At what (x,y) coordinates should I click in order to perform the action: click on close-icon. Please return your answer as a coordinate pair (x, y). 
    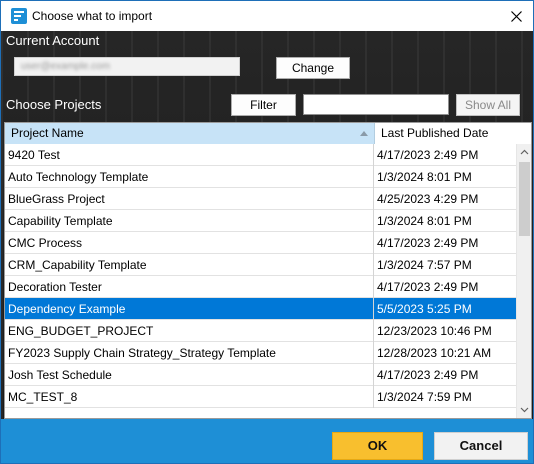
    Looking at the image, I should click on (516, 16).